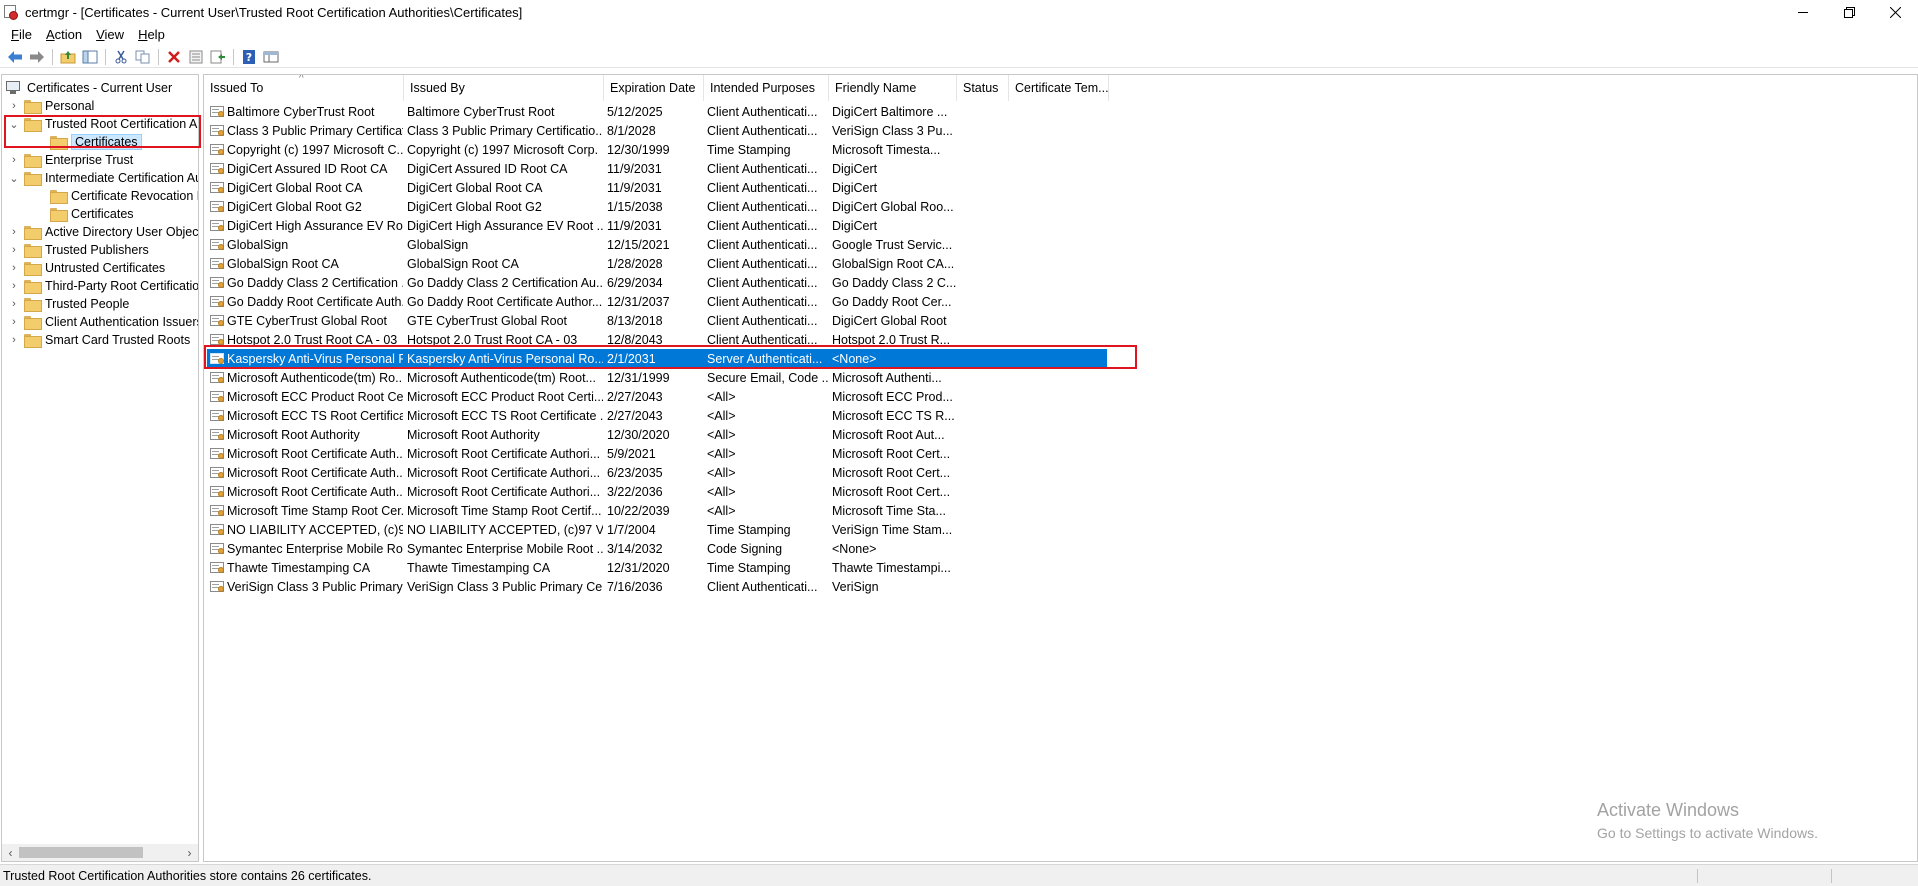  What do you see at coordinates (654, 88) in the screenshot?
I see `column-expiration-date: Expiration Date` at bounding box center [654, 88].